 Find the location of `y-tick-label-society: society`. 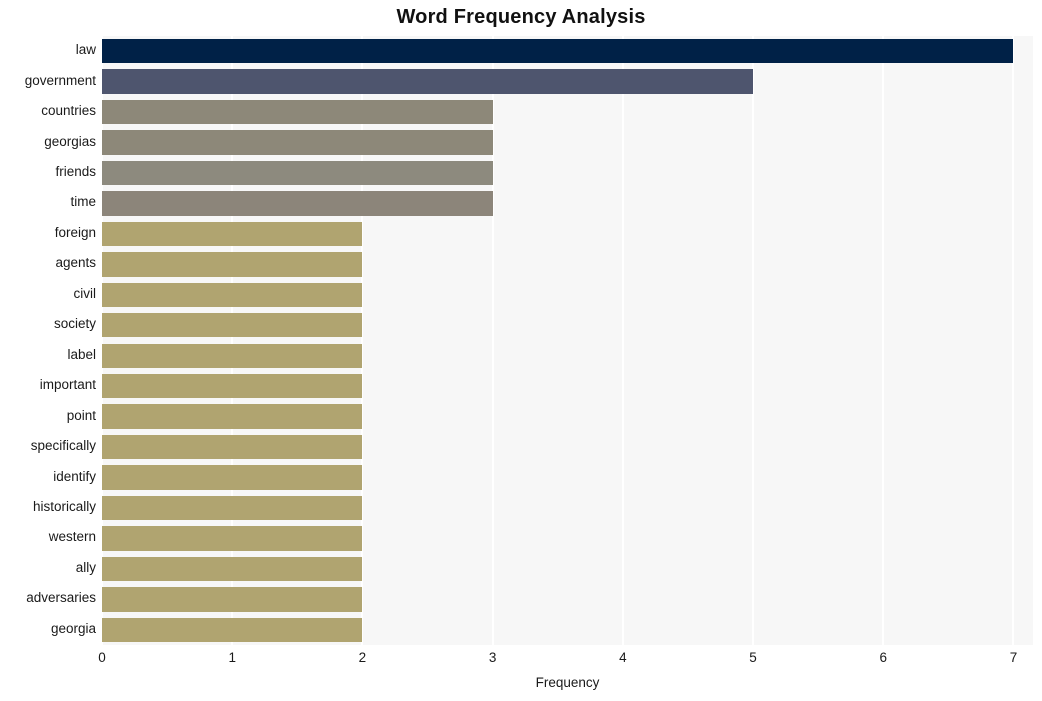

y-tick-label-society: society is located at coordinates (74, 324).